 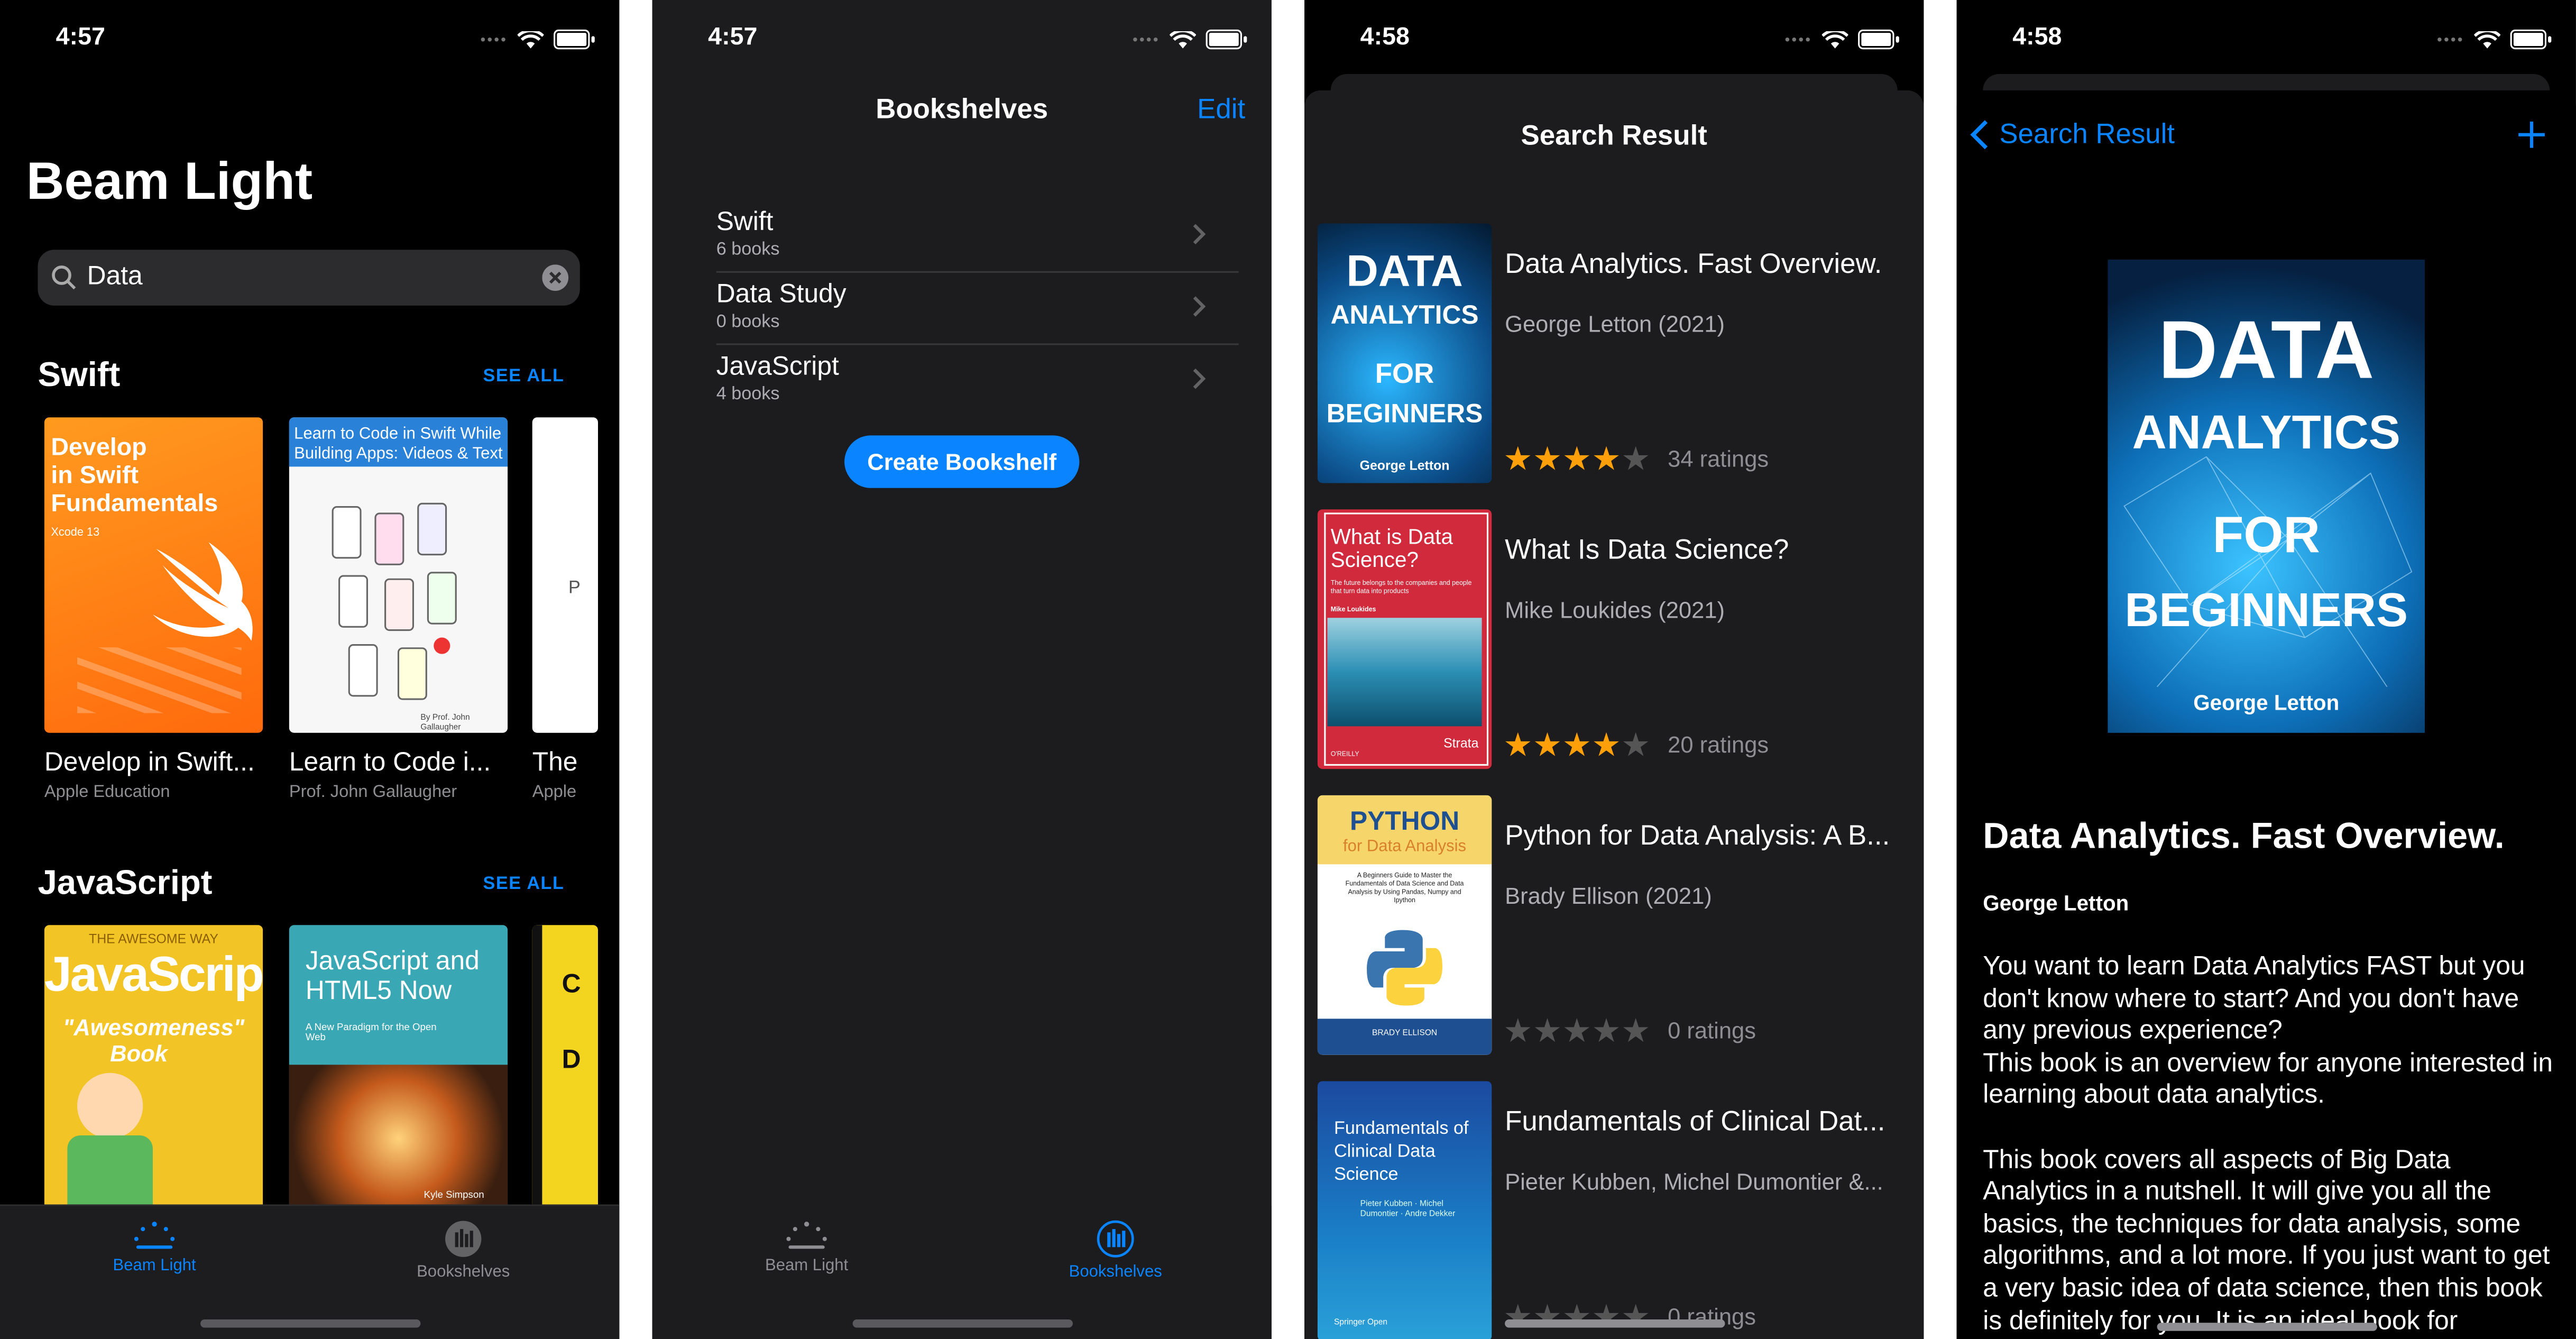 I want to click on cover-text: By Prof. John Gallaugher, so click(x=445, y=723).